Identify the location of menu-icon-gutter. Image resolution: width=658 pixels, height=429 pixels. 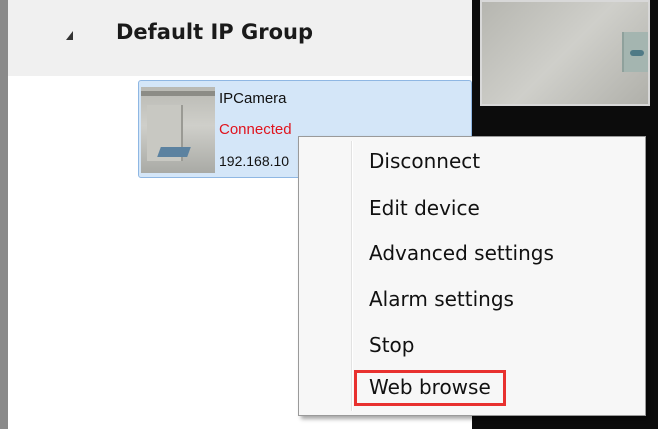
(352, 276).